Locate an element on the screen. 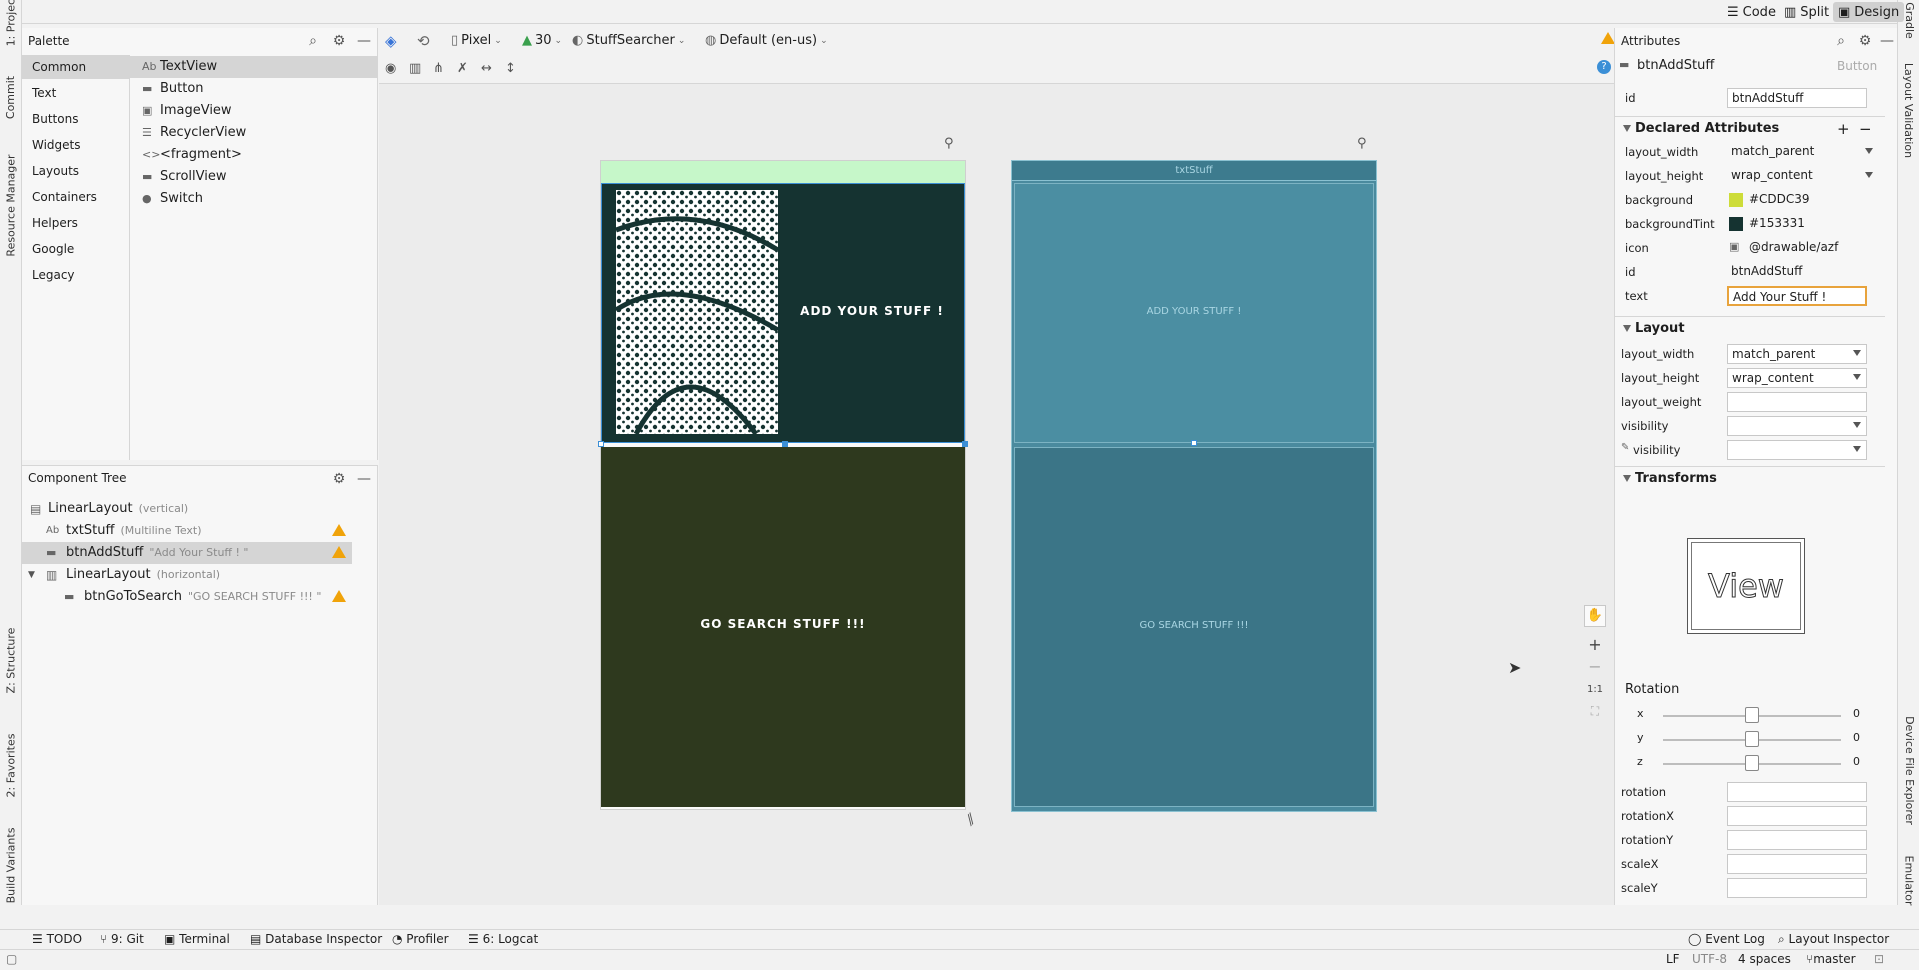 The height and width of the screenshot is (970, 1919). locale-dropdown: ◍ Default (en-us) ⌄ is located at coordinates (766, 41).